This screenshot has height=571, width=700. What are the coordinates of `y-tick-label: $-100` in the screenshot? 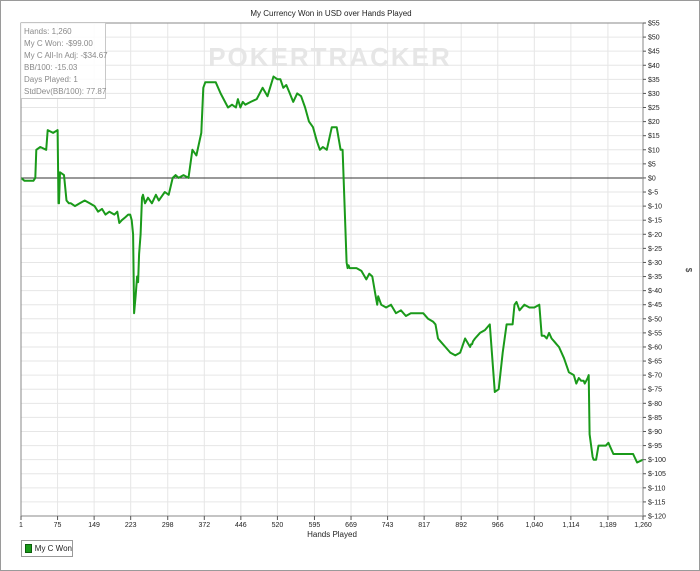 It's located at (657, 460).